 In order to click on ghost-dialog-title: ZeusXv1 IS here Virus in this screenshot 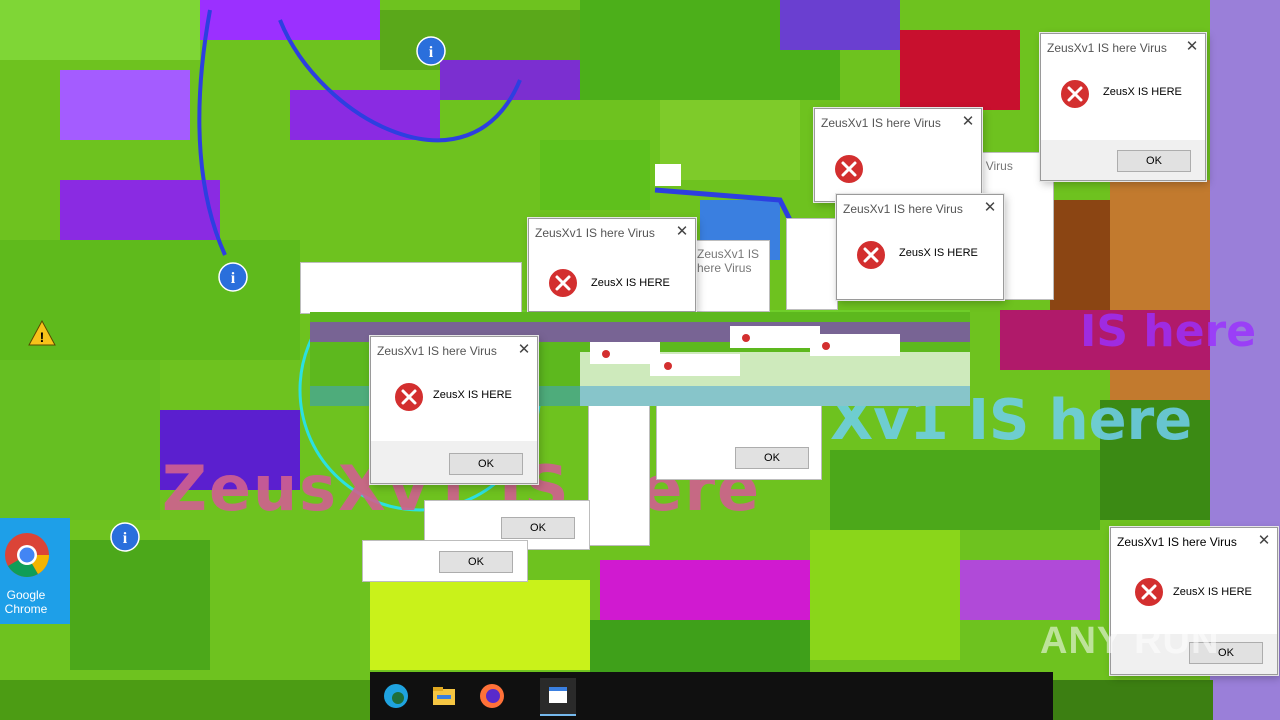, I will do `click(728, 261)`.